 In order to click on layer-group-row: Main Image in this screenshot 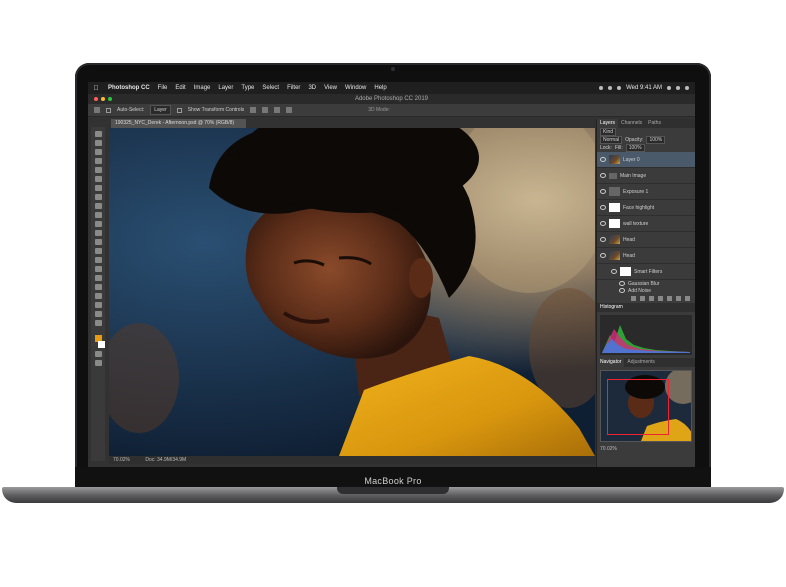, I will do `click(646, 176)`.